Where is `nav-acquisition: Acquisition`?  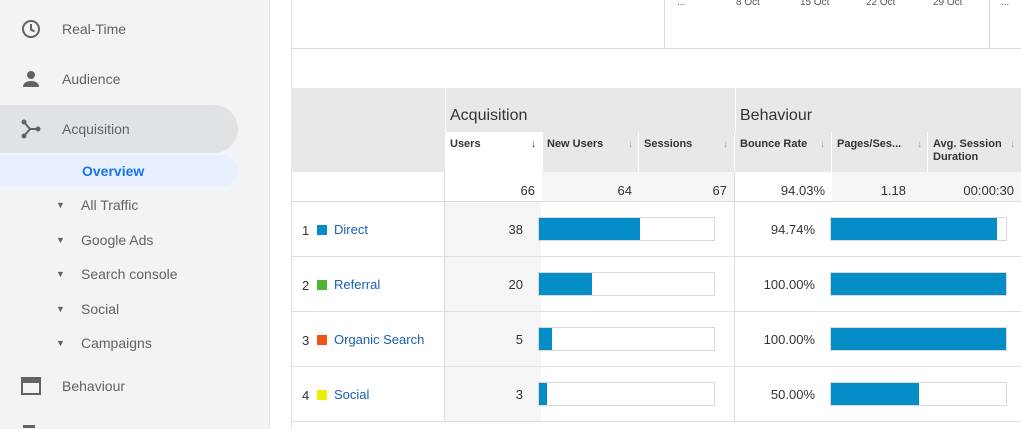 nav-acquisition: Acquisition is located at coordinates (119, 129).